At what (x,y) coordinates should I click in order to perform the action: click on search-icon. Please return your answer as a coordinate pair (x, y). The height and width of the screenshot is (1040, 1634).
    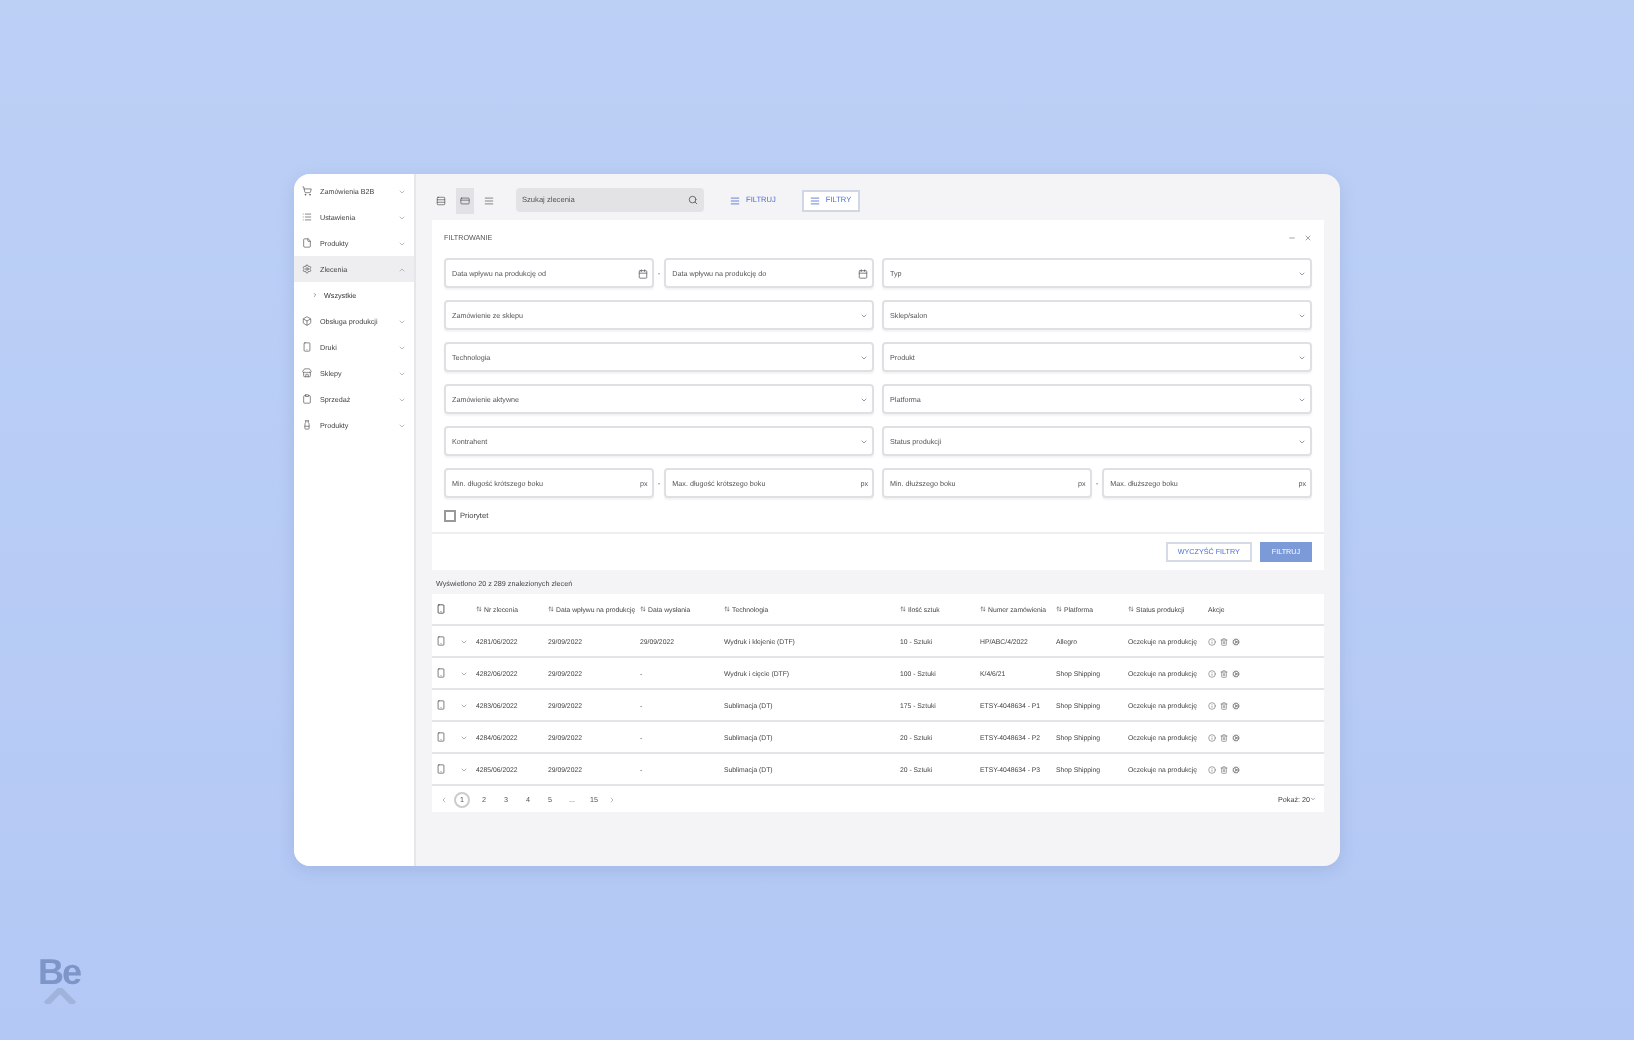
    Looking at the image, I should click on (693, 200).